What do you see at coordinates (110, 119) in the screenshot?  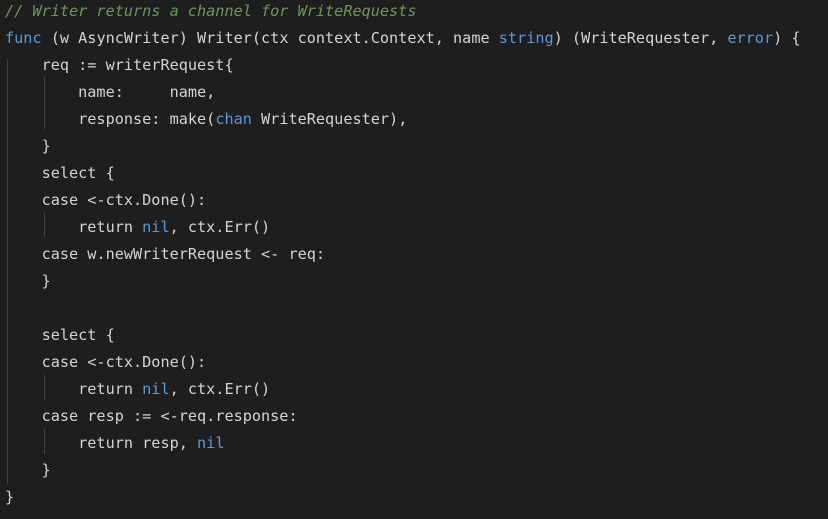 I see `code-token-plain: response: make(` at bounding box center [110, 119].